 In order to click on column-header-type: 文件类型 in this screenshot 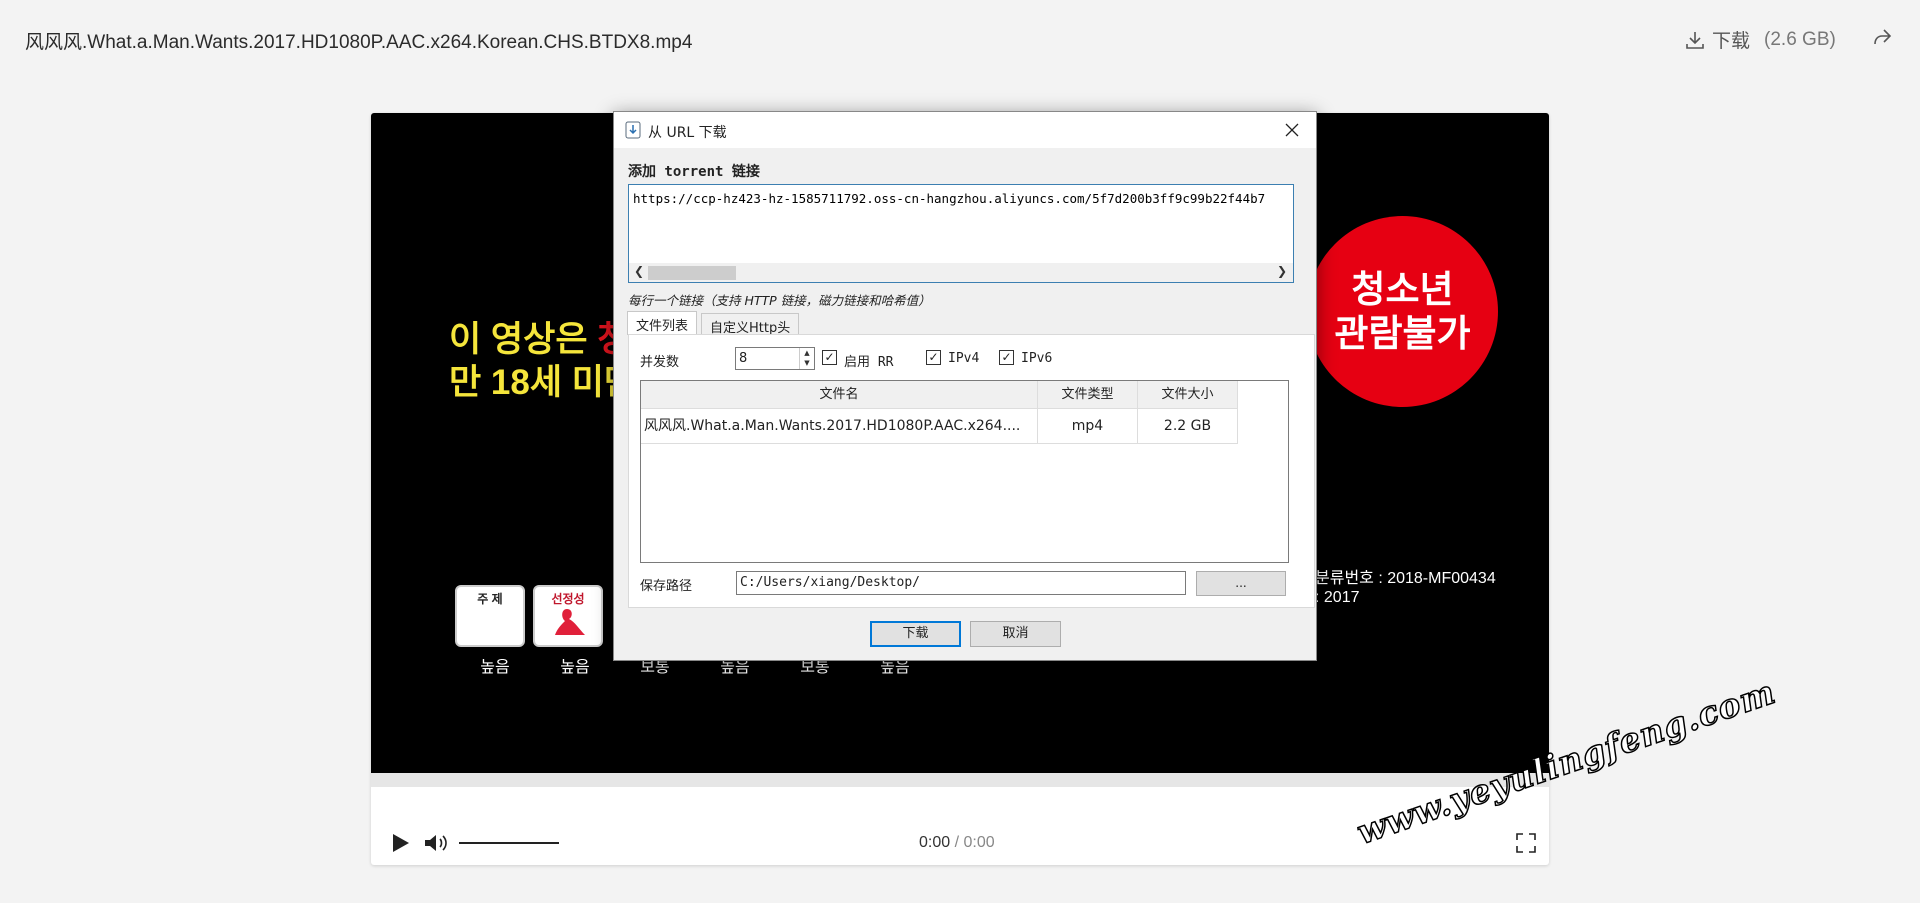, I will do `click(1088, 395)`.